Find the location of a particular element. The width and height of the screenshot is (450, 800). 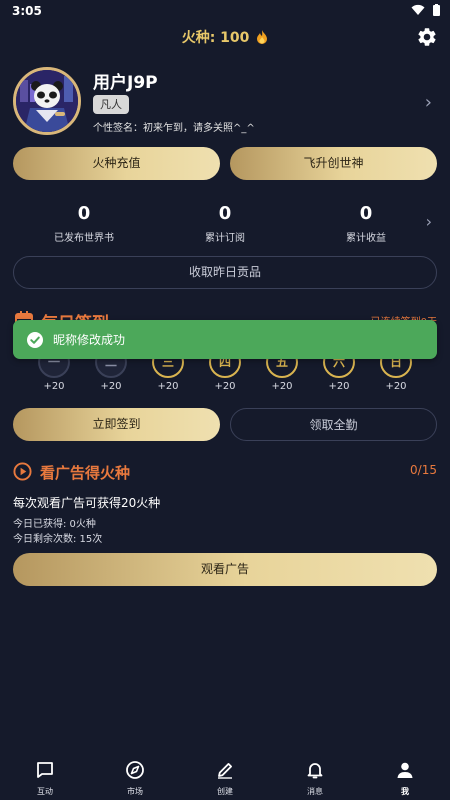

page-title: 火种: 100 is located at coordinates (225, 37).